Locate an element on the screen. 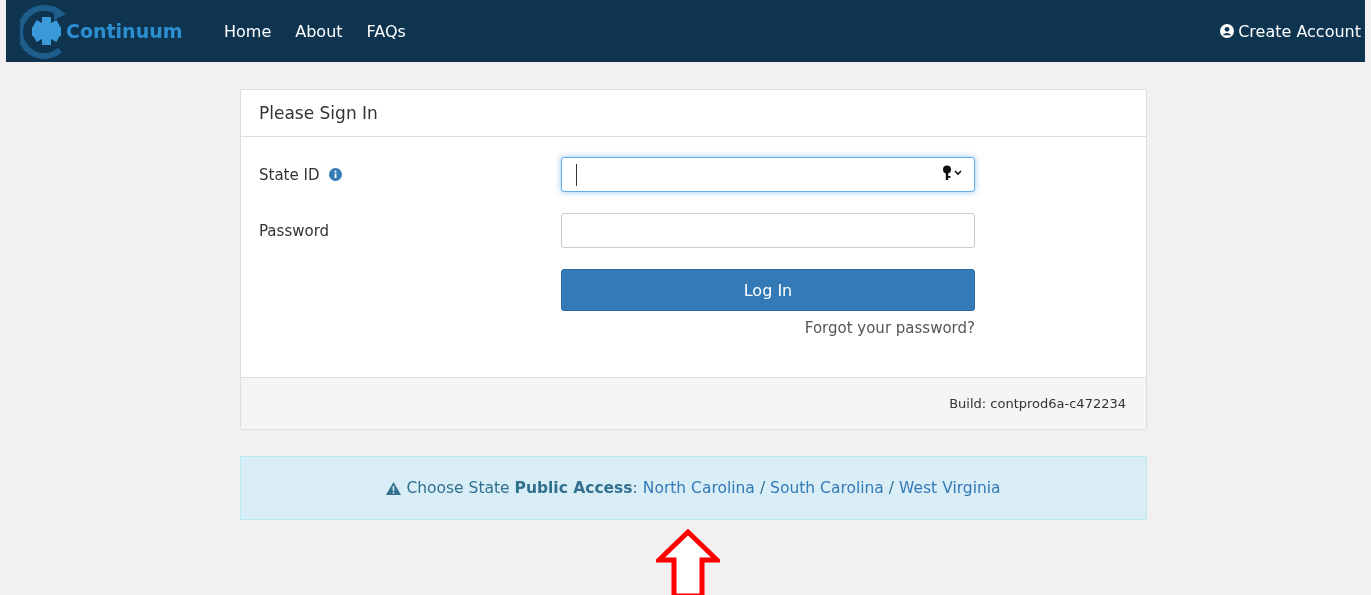 This screenshot has width=1371, height=595. brand-logo: Continuum is located at coordinates (115, 31).